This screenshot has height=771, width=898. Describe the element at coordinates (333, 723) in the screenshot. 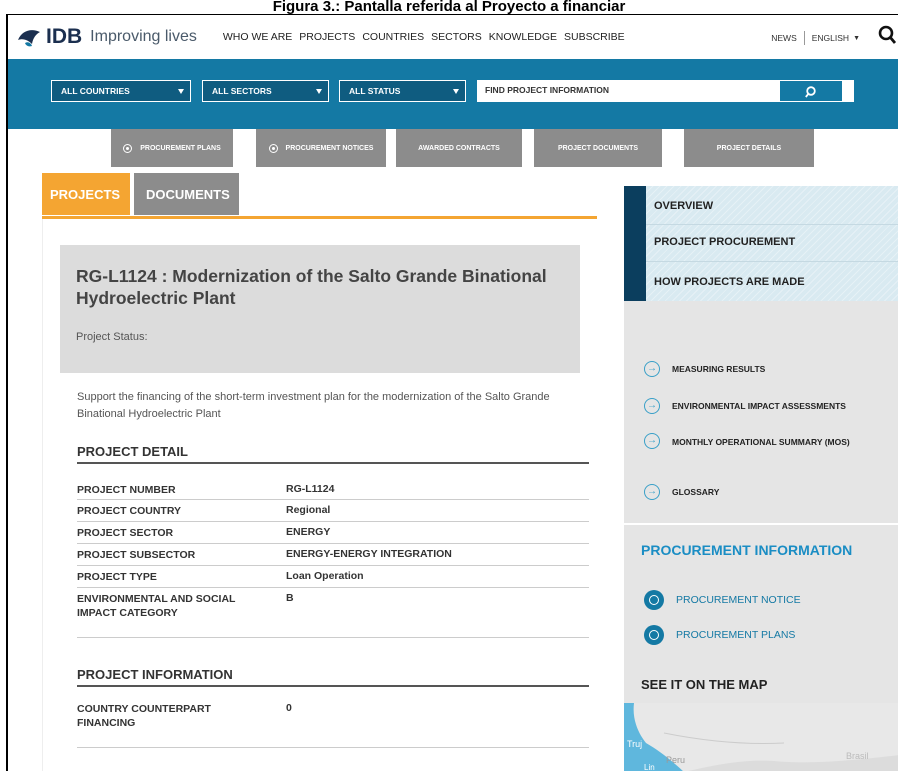

I see `table-row: COUNTRY COUNTERPART FINANCING 0` at that location.